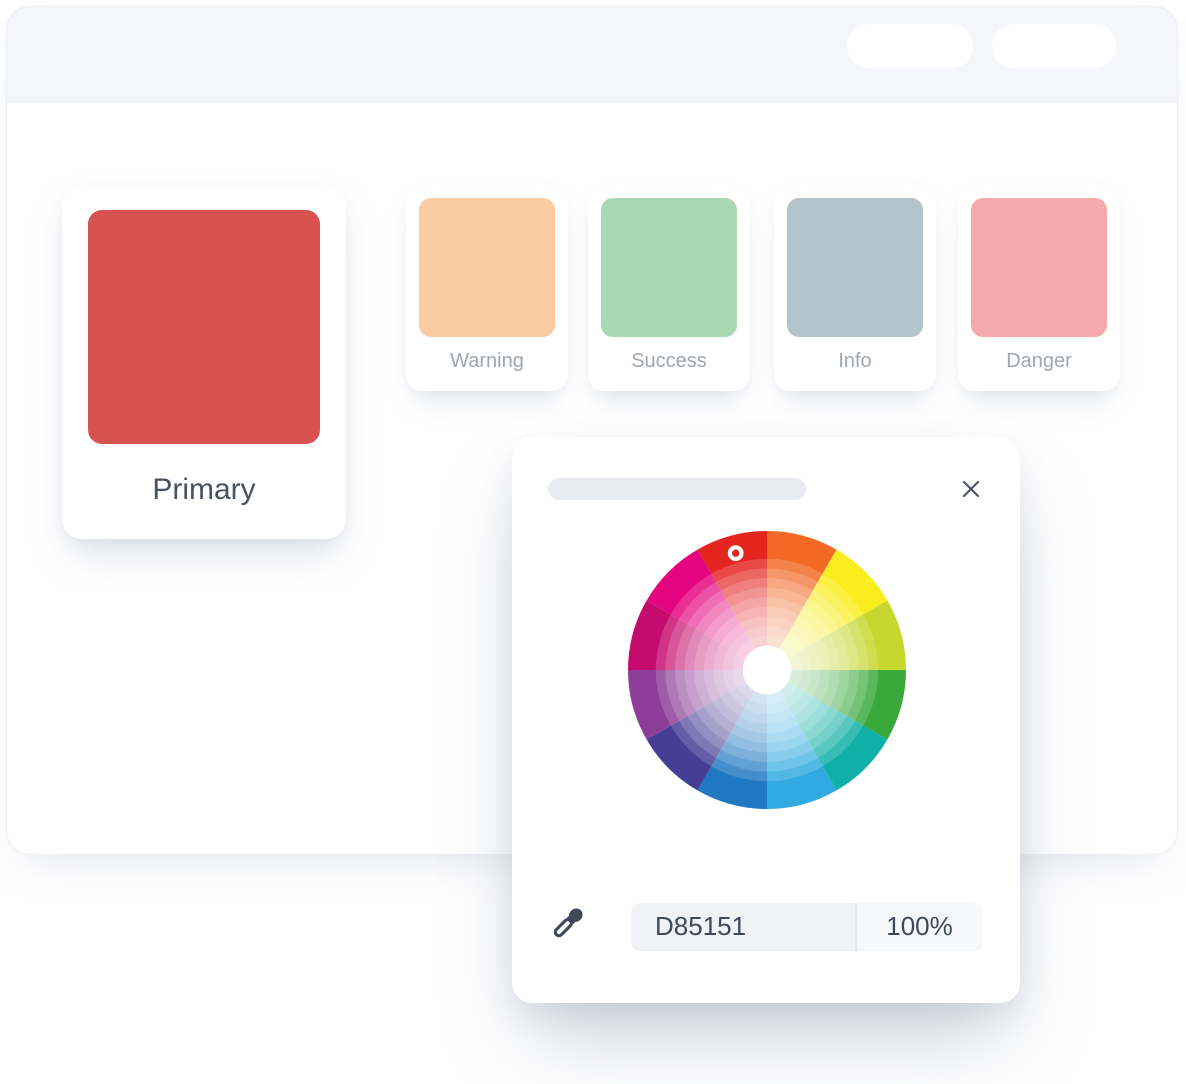 This screenshot has width=1186, height=1084. What do you see at coordinates (669, 361) in the screenshot?
I see `success-color-label: Success` at bounding box center [669, 361].